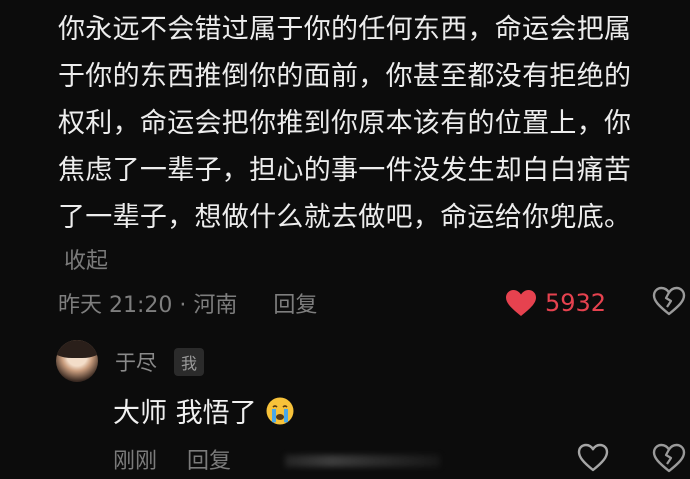 The height and width of the screenshot is (479, 690). Describe the element at coordinates (135, 461) in the screenshot. I see `reply-time: 刚刚` at that location.